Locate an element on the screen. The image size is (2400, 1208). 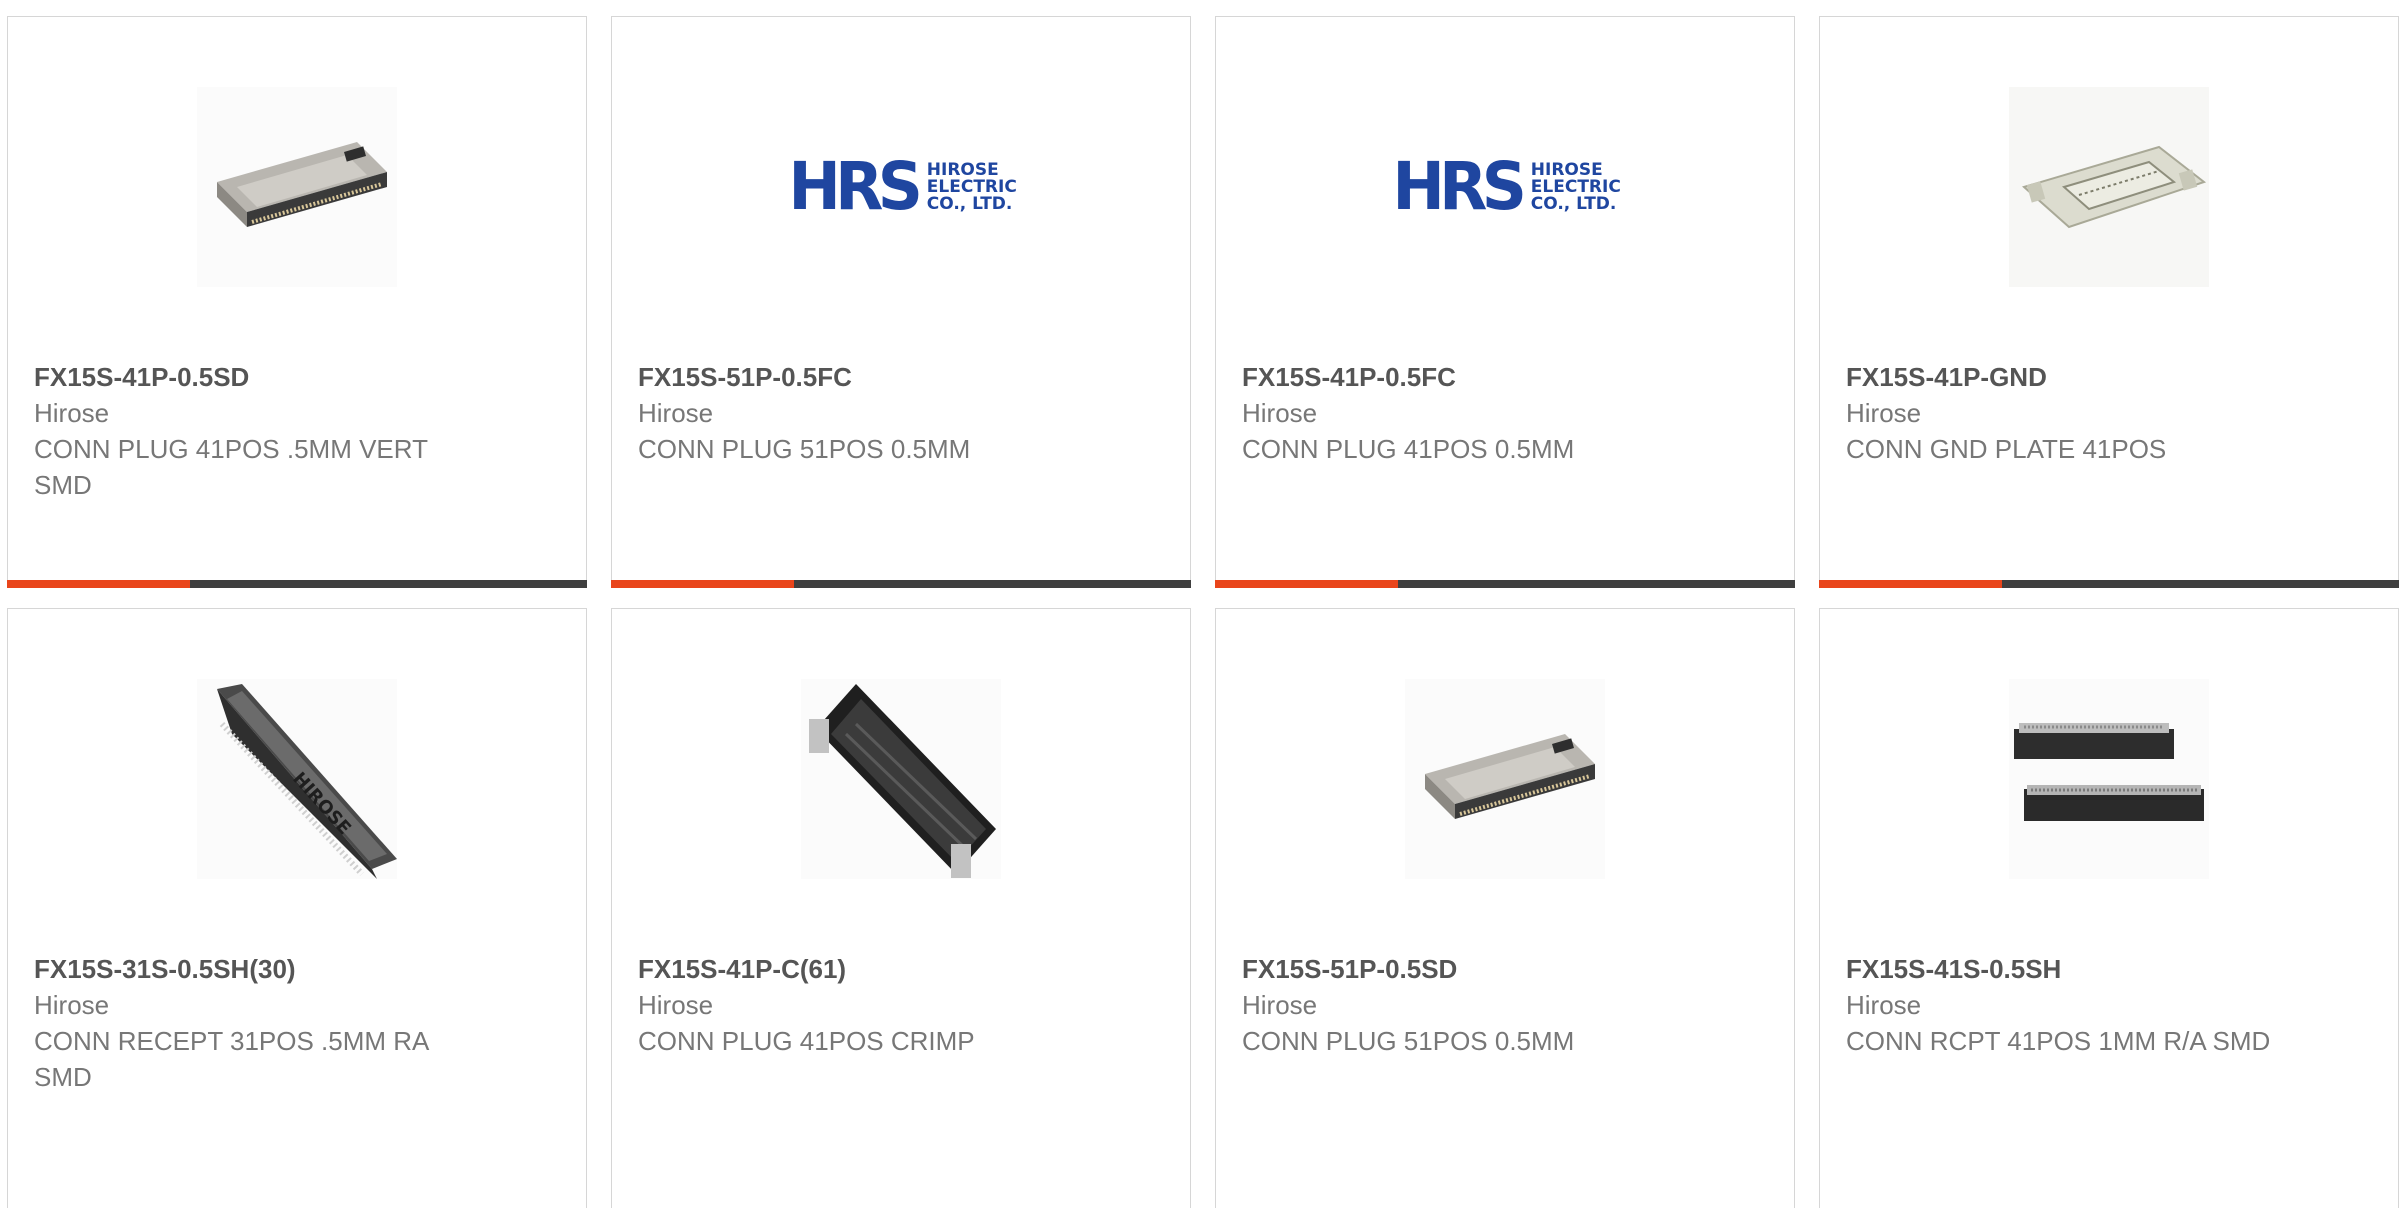
description: CONN PLUG 41POS 0.5MM is located at coordinates (1408, 449).